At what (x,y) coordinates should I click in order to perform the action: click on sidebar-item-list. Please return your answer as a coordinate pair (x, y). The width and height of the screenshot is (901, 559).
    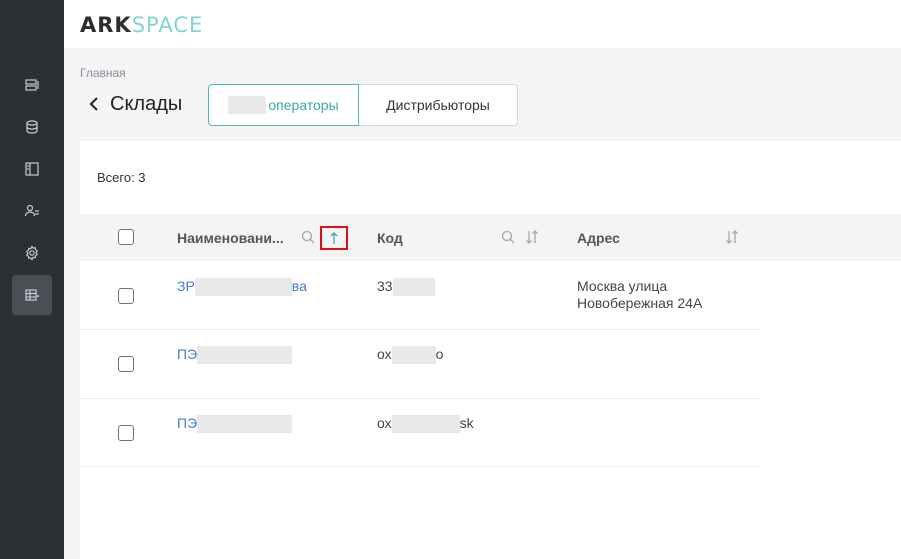
    Looking at the image, I should click on (32, 85).